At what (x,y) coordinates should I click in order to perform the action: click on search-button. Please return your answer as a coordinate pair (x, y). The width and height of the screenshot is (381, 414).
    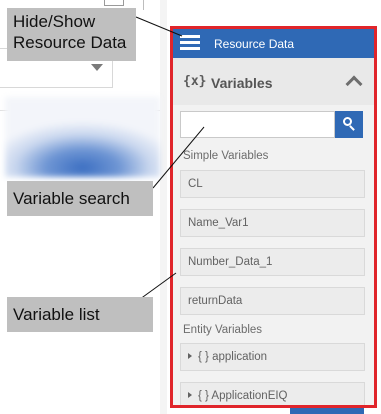
    Looking at the image, I should click on (349, 124).